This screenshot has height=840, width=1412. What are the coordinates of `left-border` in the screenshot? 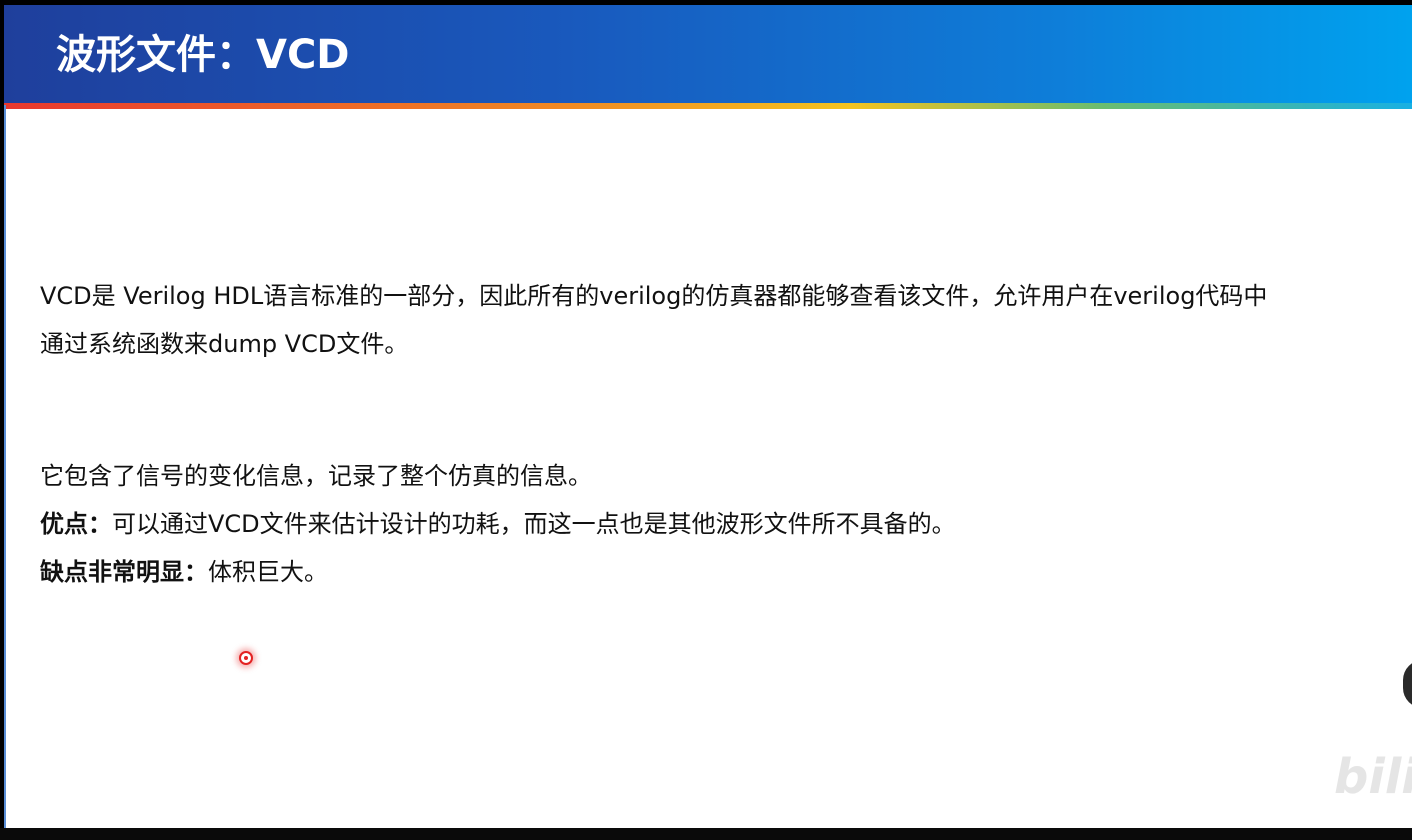 It's located at (5, 466).